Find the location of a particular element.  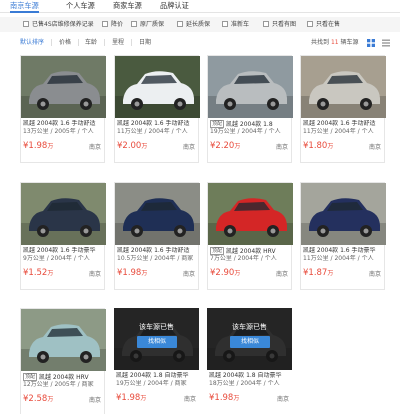

sold-label: 该车源已售 is located at coordinates (156, 327).